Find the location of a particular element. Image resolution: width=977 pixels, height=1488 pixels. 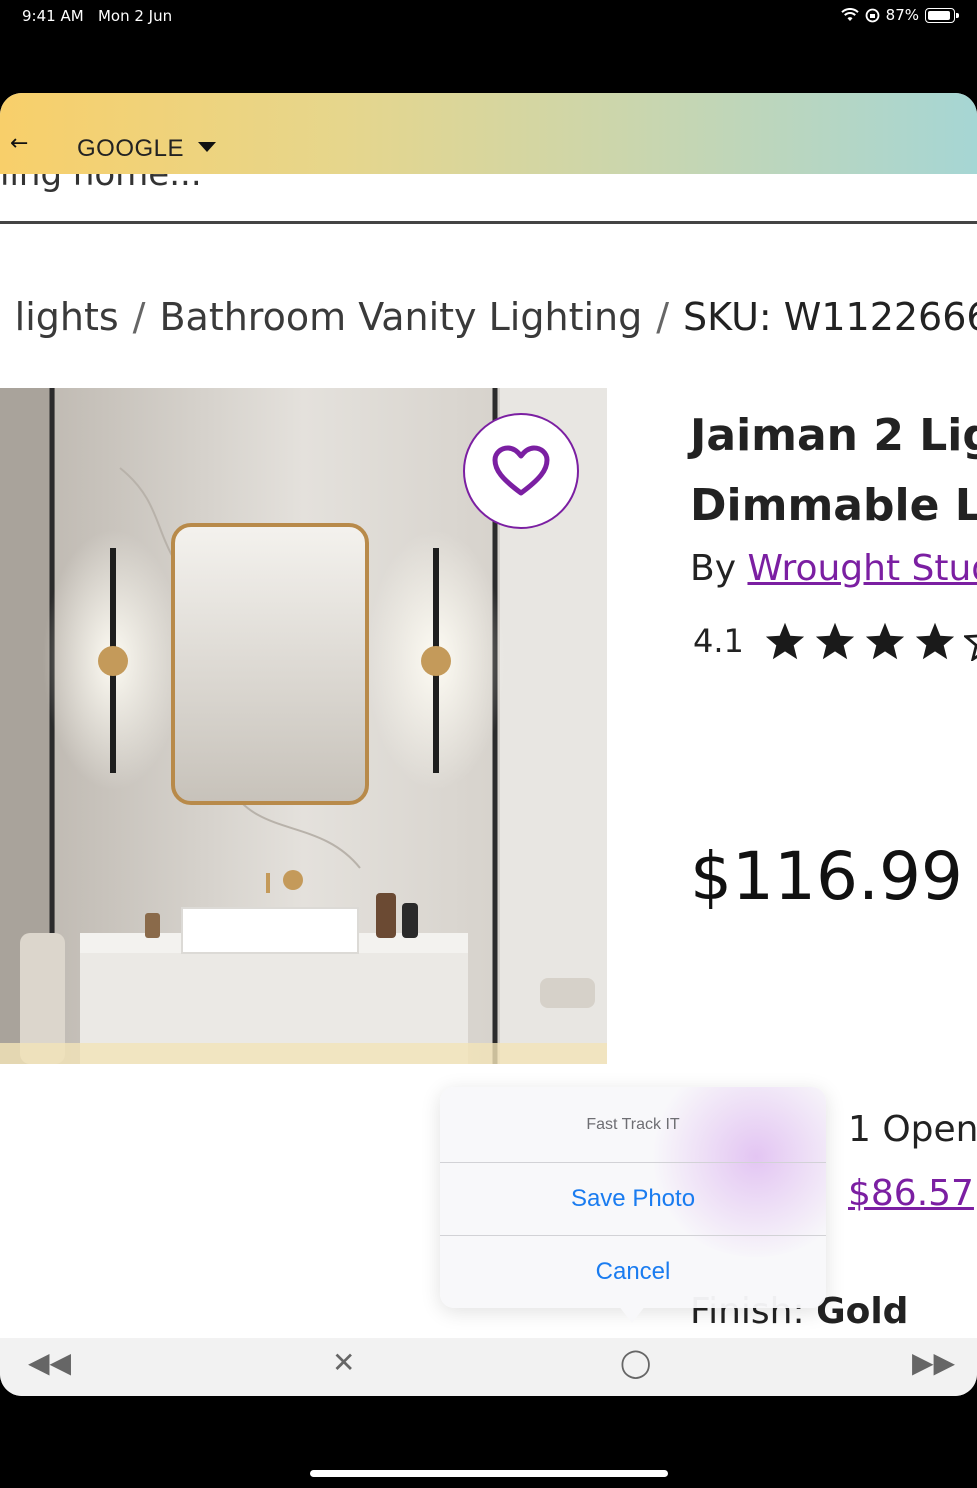

brand-link: Wrought Studio is located at coordinates (862, 568).